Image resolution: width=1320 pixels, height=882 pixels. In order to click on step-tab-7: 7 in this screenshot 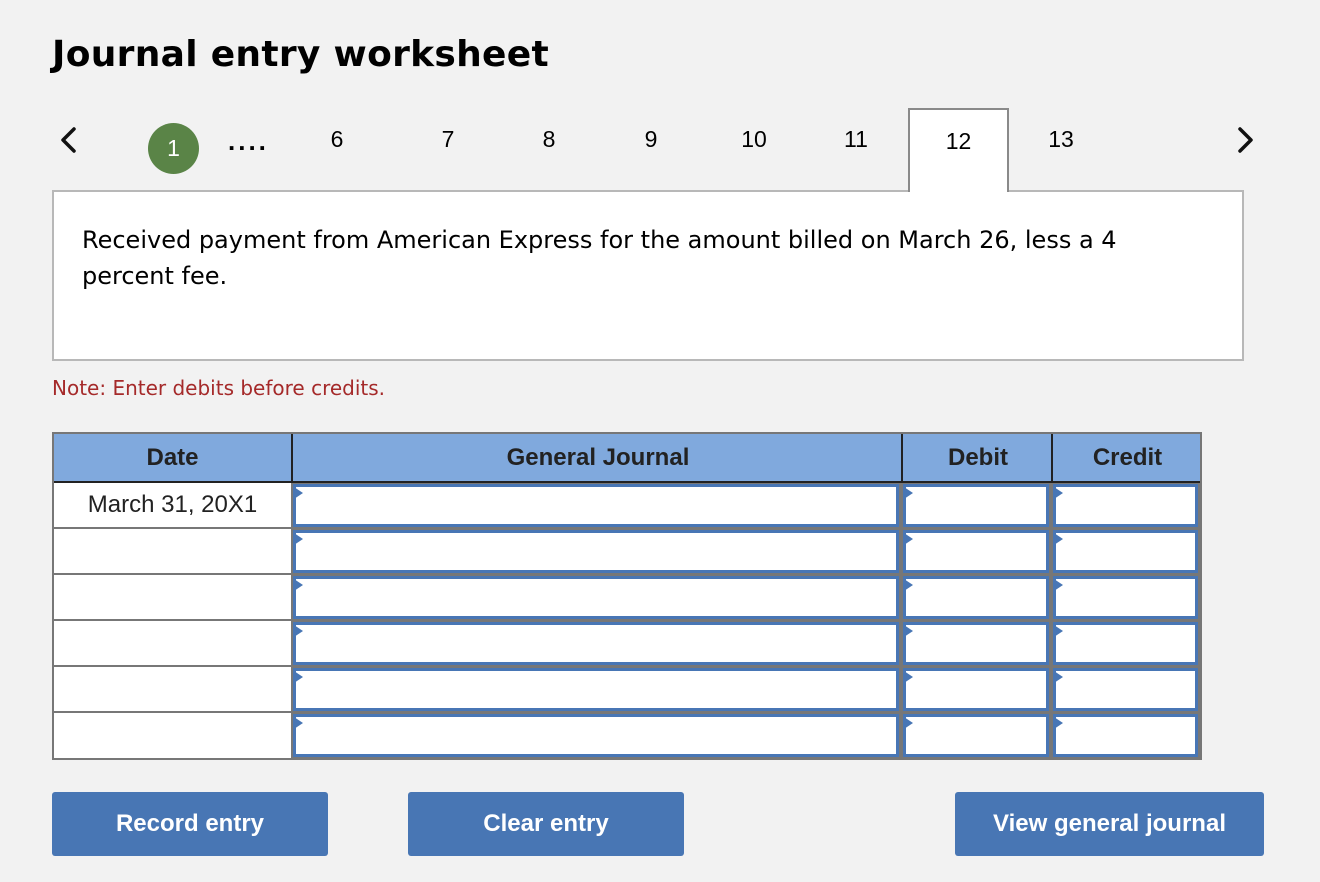, I will do `click(448, 149)`.